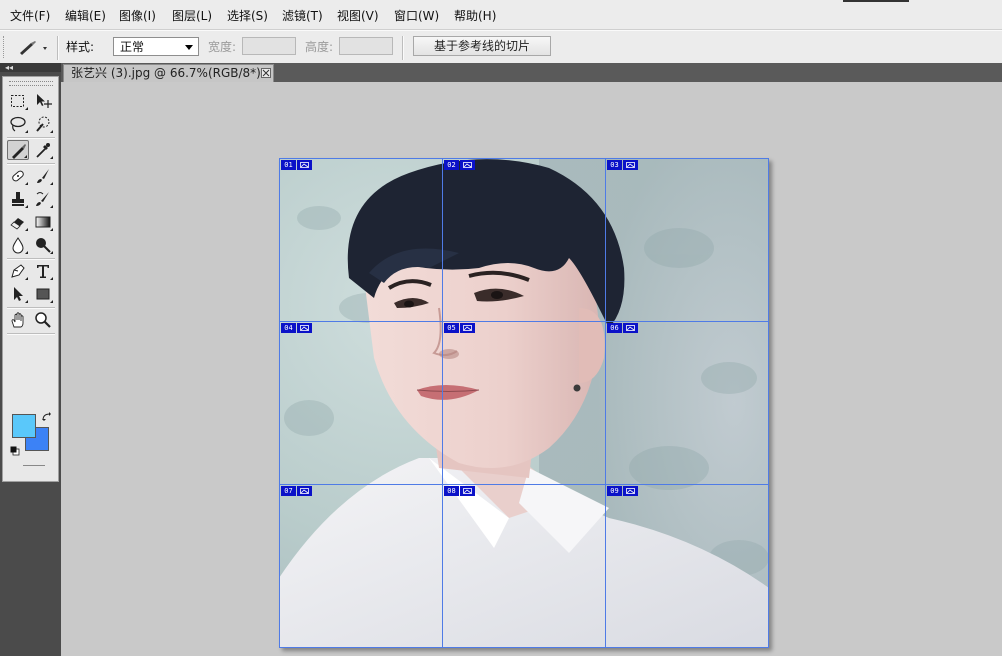 Image resolution: width=1002 pixels, height=656 pixels. What do you see at coordinates (302, 14) in the screenshot?
I see `menu-filter: 滤镜(T)` at bounding box center [302, 14].